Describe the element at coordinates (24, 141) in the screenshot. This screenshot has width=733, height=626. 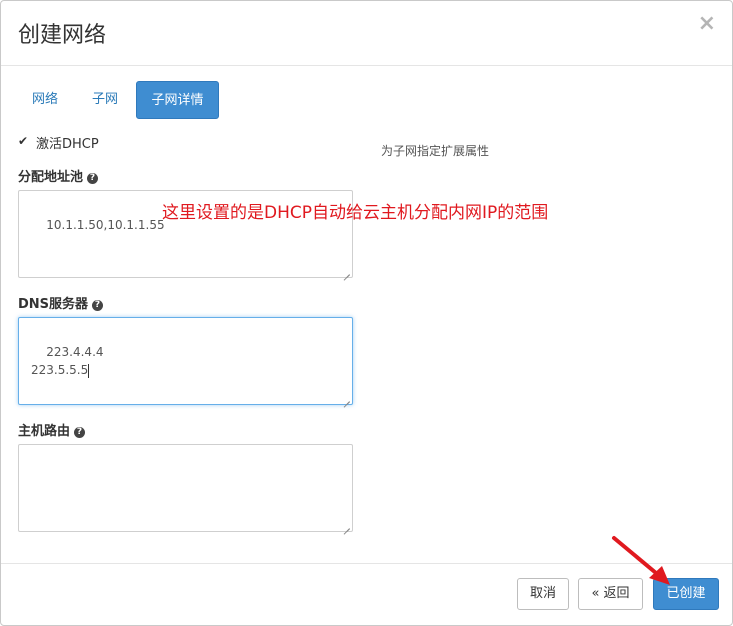
I see `enable-dhcp-checkbox` at that location.